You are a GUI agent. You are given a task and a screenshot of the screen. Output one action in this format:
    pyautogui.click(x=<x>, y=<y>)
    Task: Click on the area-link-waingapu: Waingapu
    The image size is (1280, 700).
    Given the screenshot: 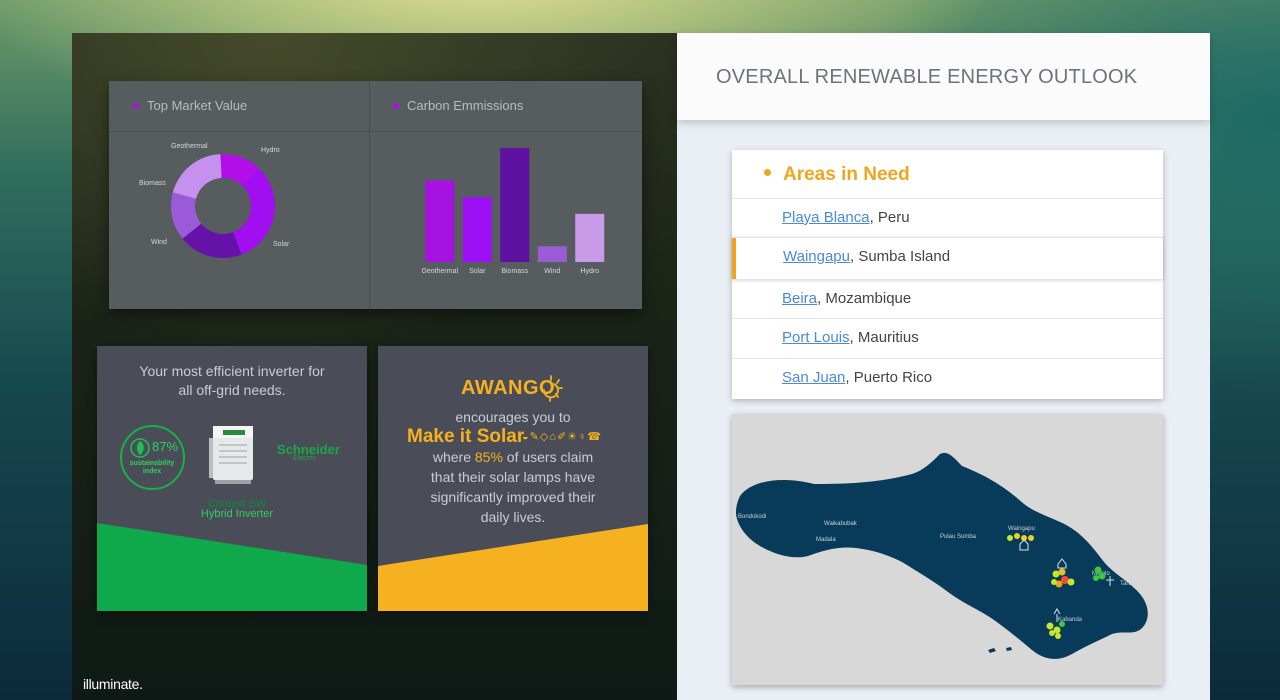 What is the action you would take?
    pyautogui.click(x=816, y=256)
    